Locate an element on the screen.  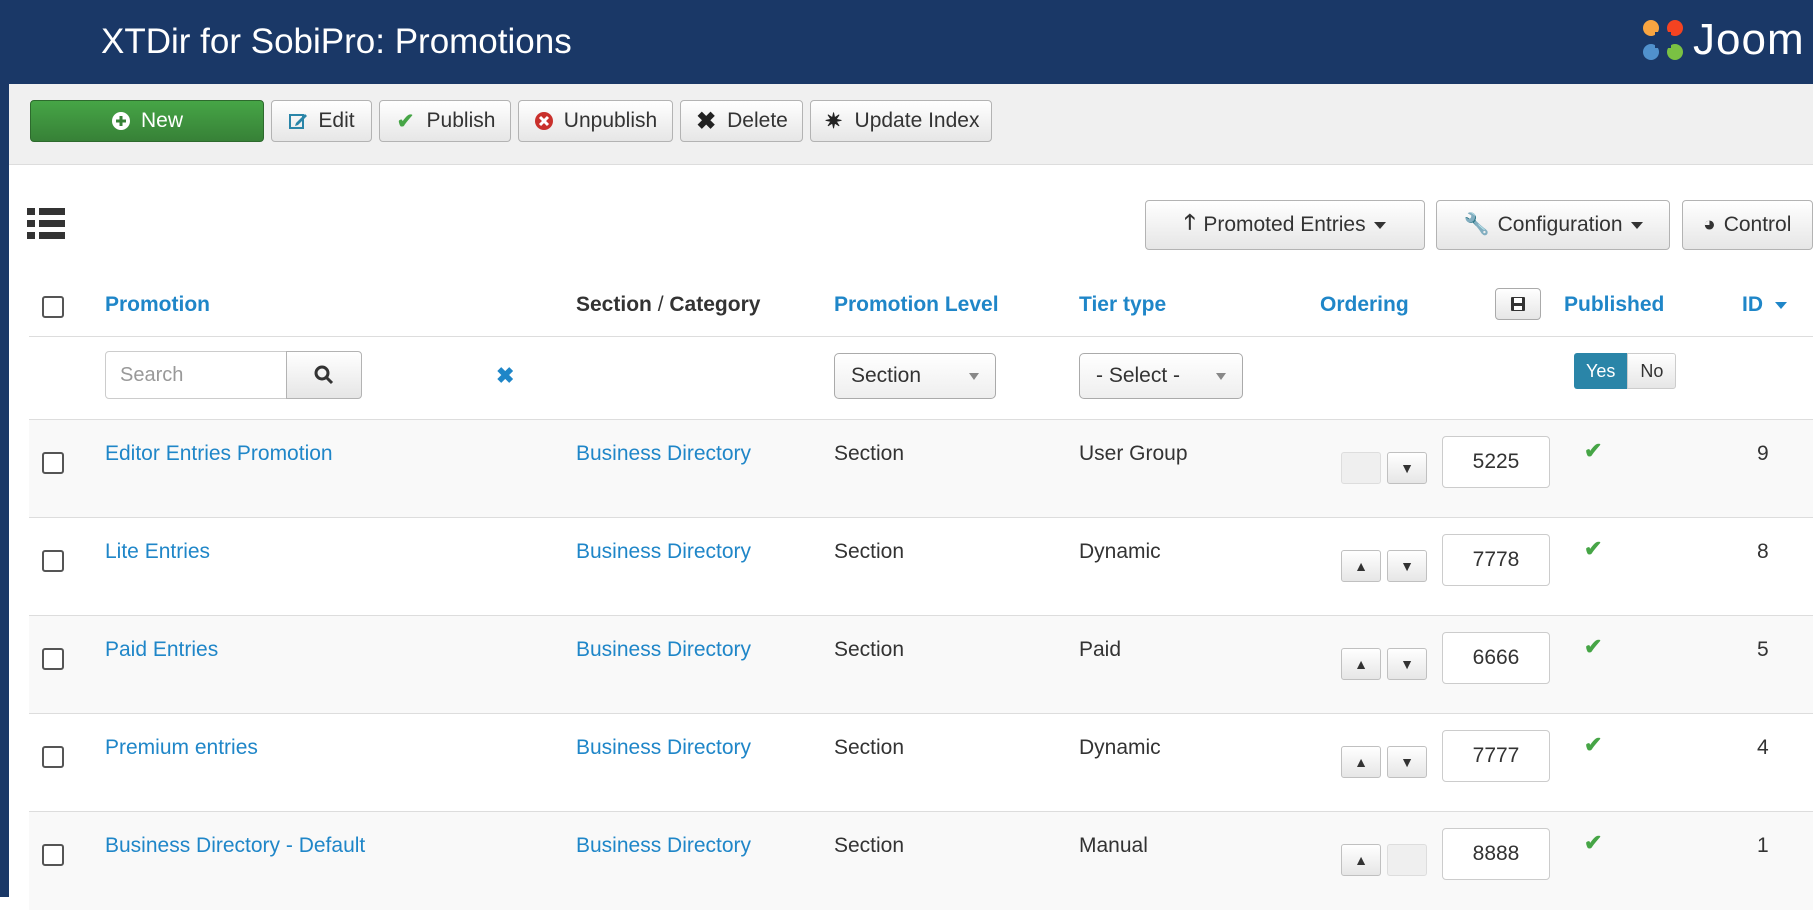
column-promotion: Promotion is located at coordinates (157, 305).